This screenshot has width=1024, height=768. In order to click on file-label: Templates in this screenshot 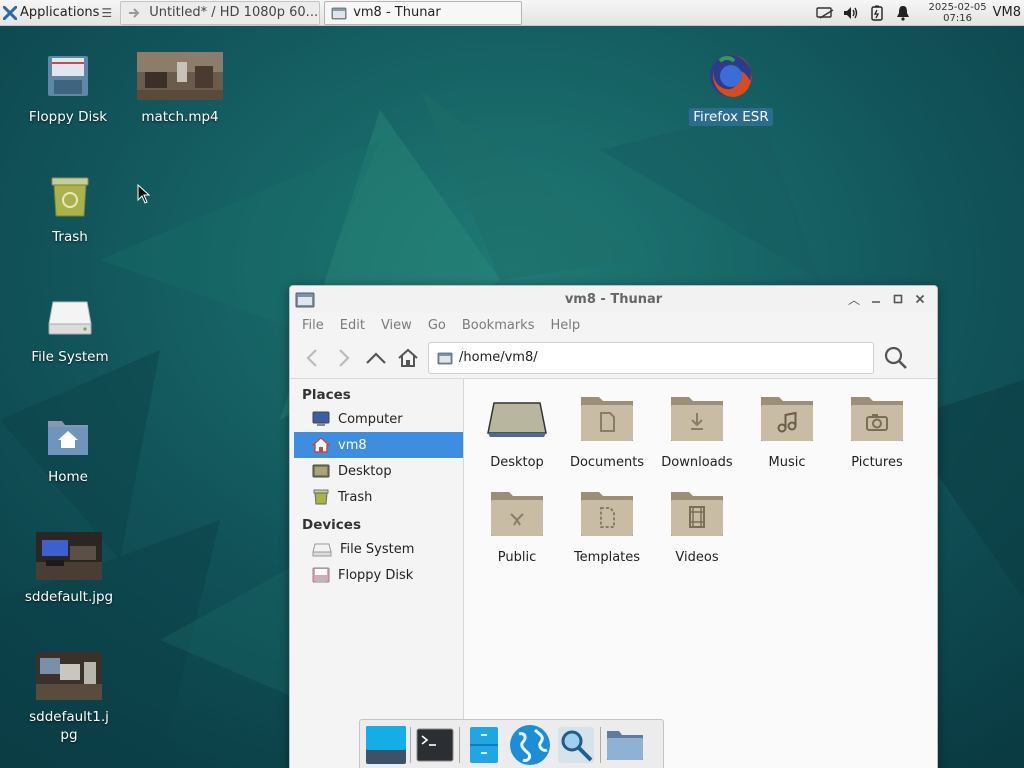, I will do `click(607, 557)`.